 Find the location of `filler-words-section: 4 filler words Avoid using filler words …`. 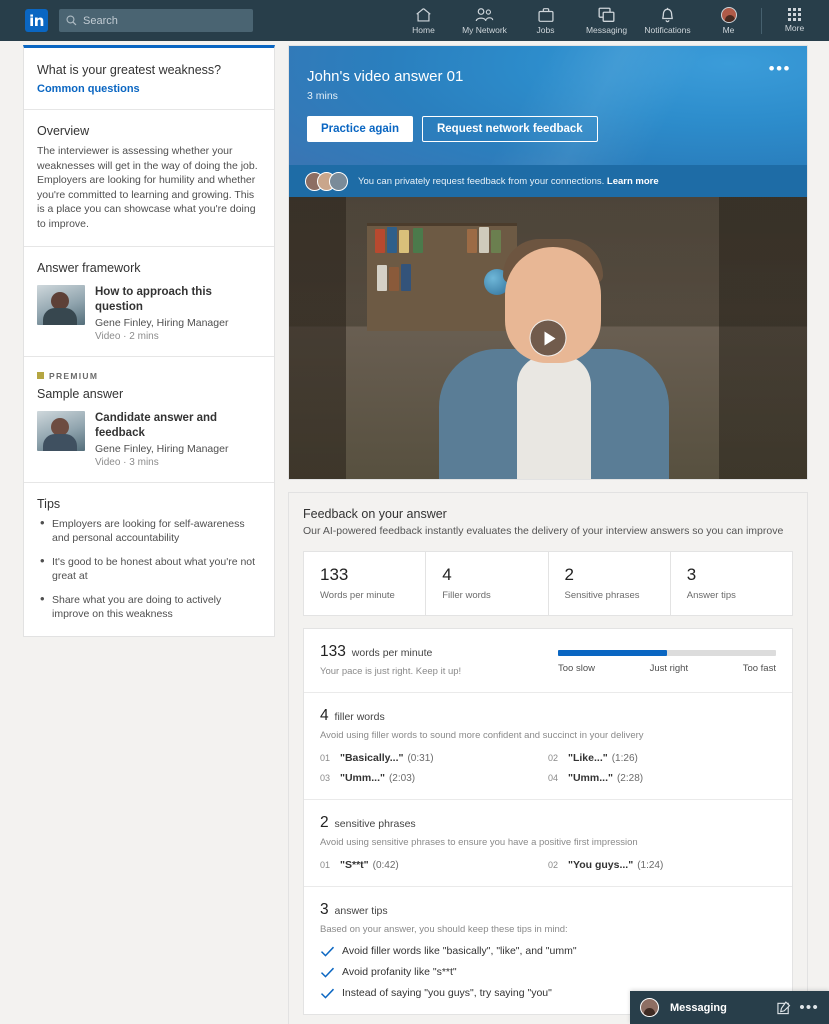

filler-words-section: 4 filler words Avoid using filler words … is located at coordinates (548, 746).